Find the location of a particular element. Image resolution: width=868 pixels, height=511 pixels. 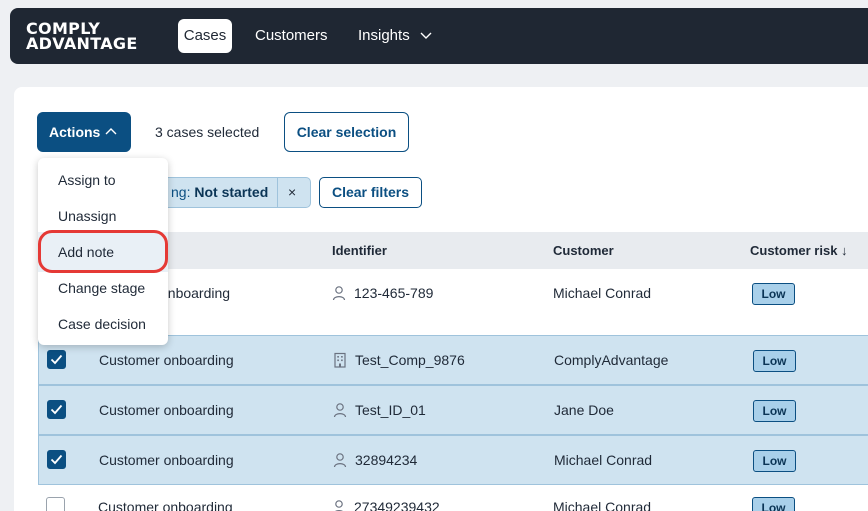

case-identifier: 123-465-789 is located at coordinates (382, 293).